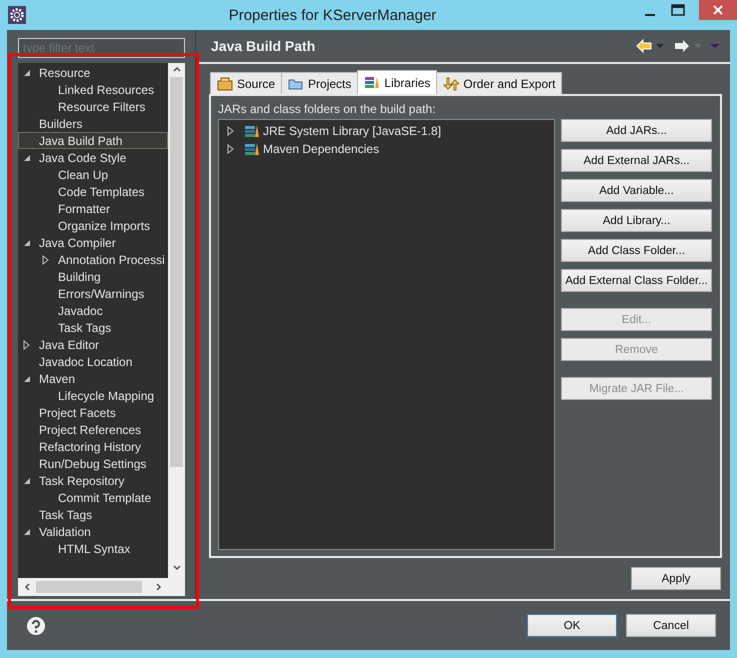  I want to click on tab: Projects, so click(319, 83).